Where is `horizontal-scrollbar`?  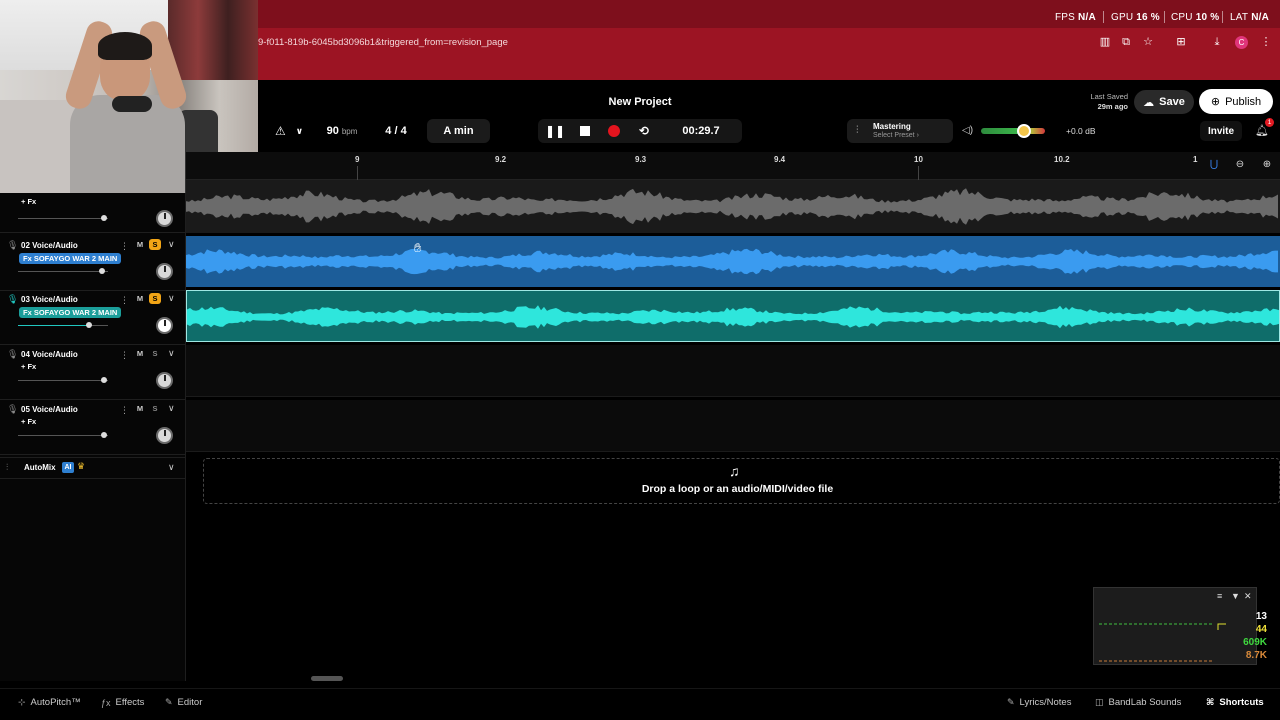
horizontal-scrollbar is located at coordinates (327, 678).